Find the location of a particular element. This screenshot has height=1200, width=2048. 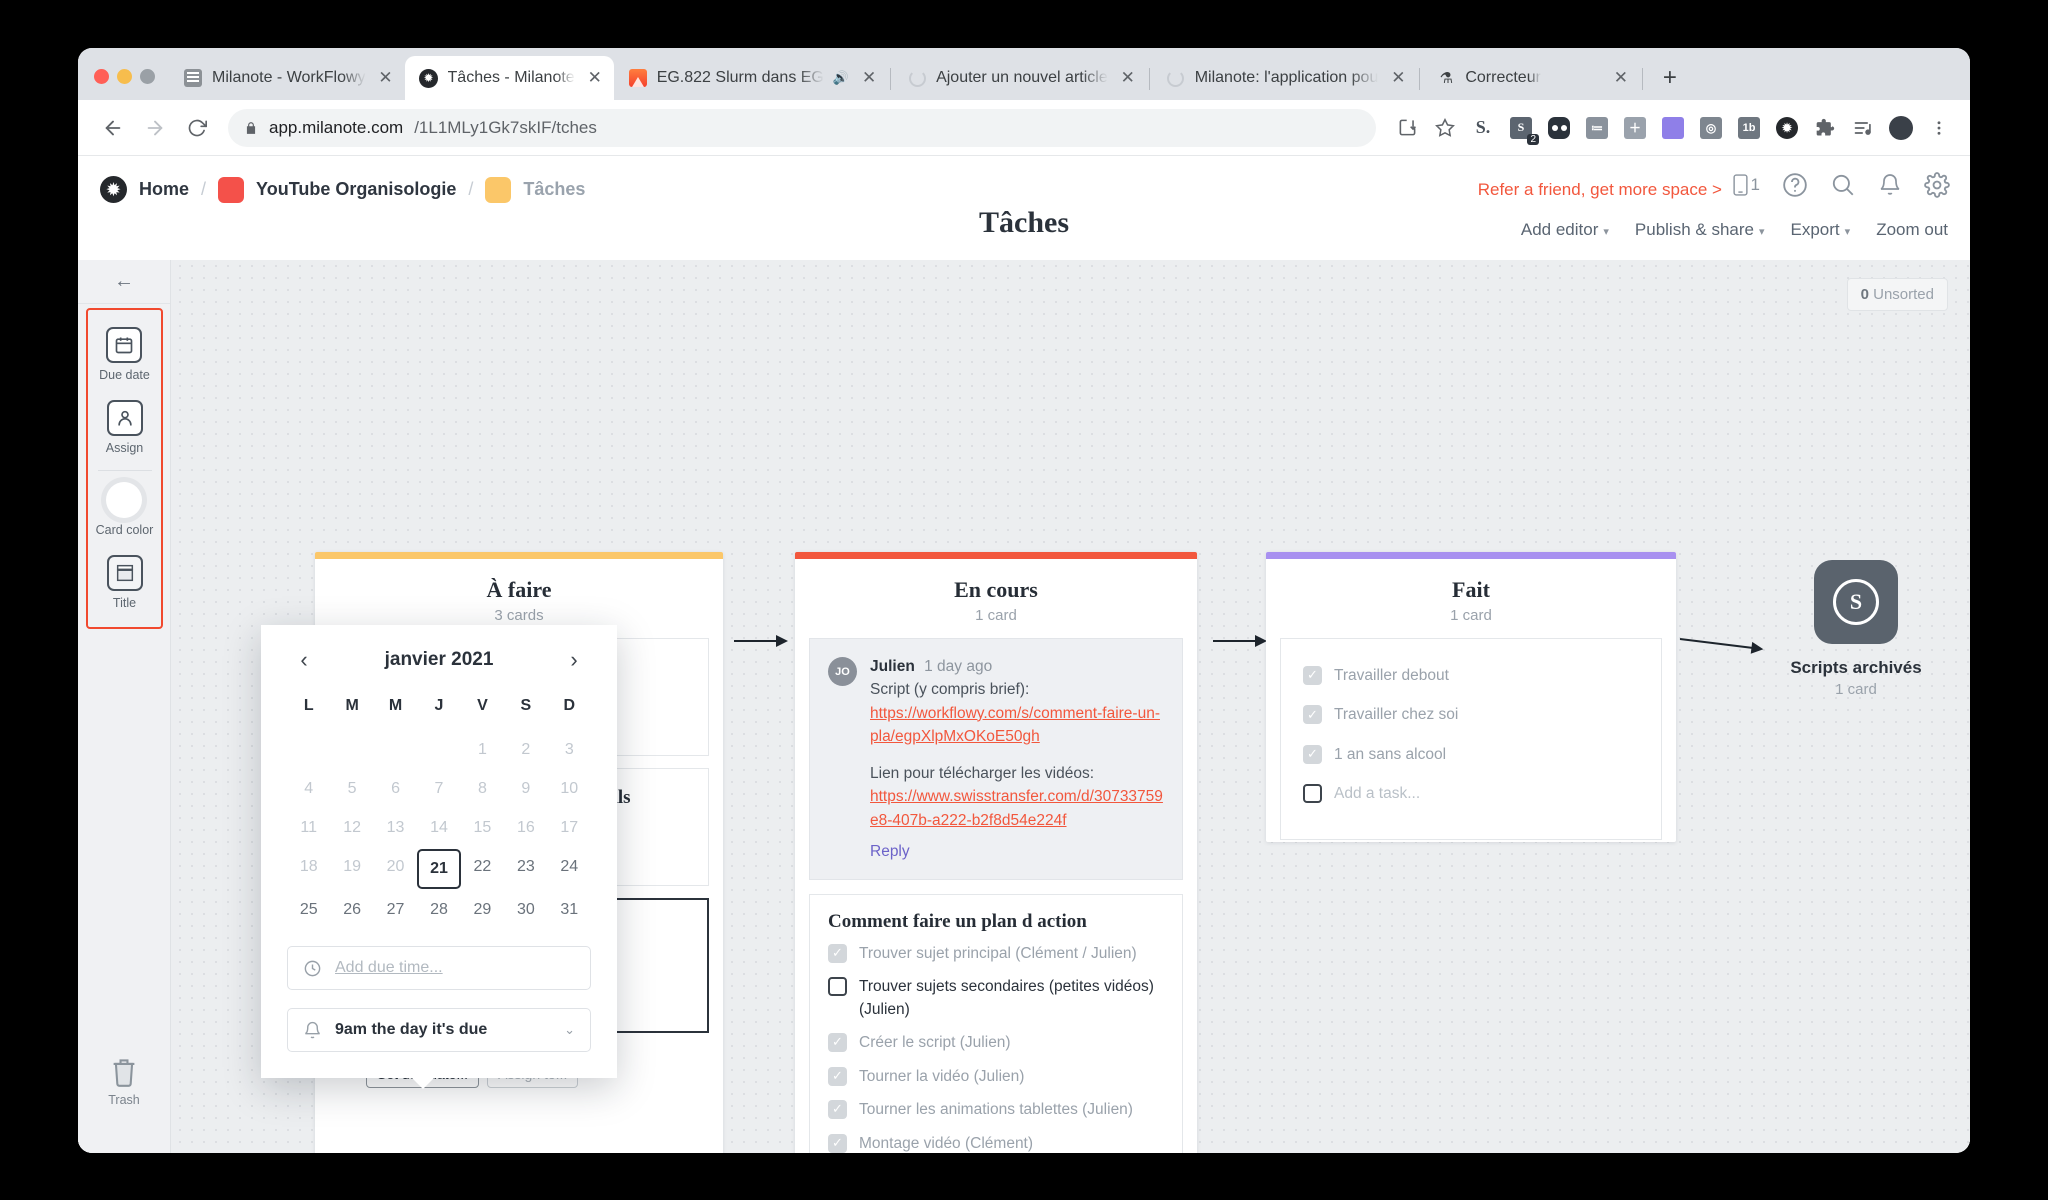

datepicker-day-29: 29 is located at coordinates (482, 910).